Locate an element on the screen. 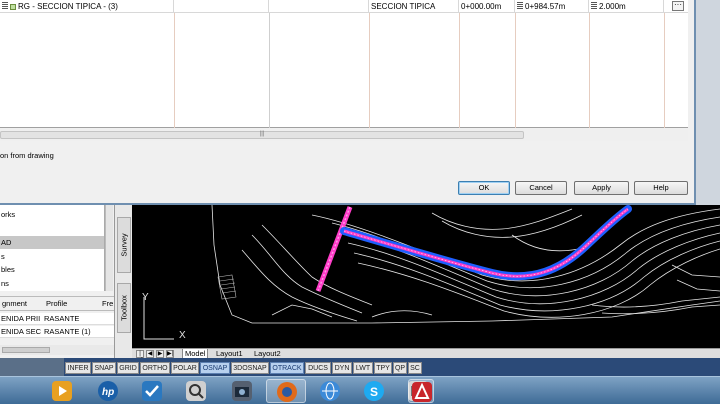  first-tab-button: |◀ is located at coordinates (140, 356).